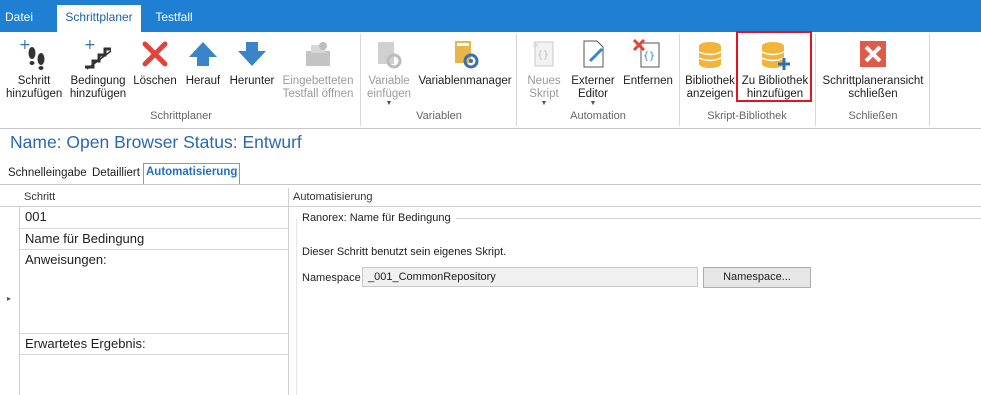 The image size is (981, 395). Describe the element at coordinates (192, 174) in the screenshot. I see `tab-automatisierung: Automatisierung` at that location.